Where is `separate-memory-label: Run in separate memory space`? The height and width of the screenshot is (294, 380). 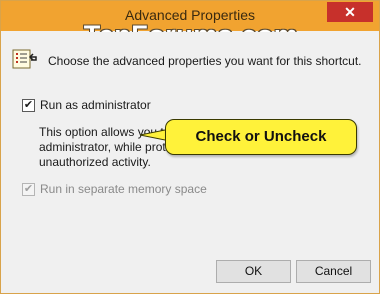
separate-memory-label: Run in separate memory space is located at coordinates (123, 189).